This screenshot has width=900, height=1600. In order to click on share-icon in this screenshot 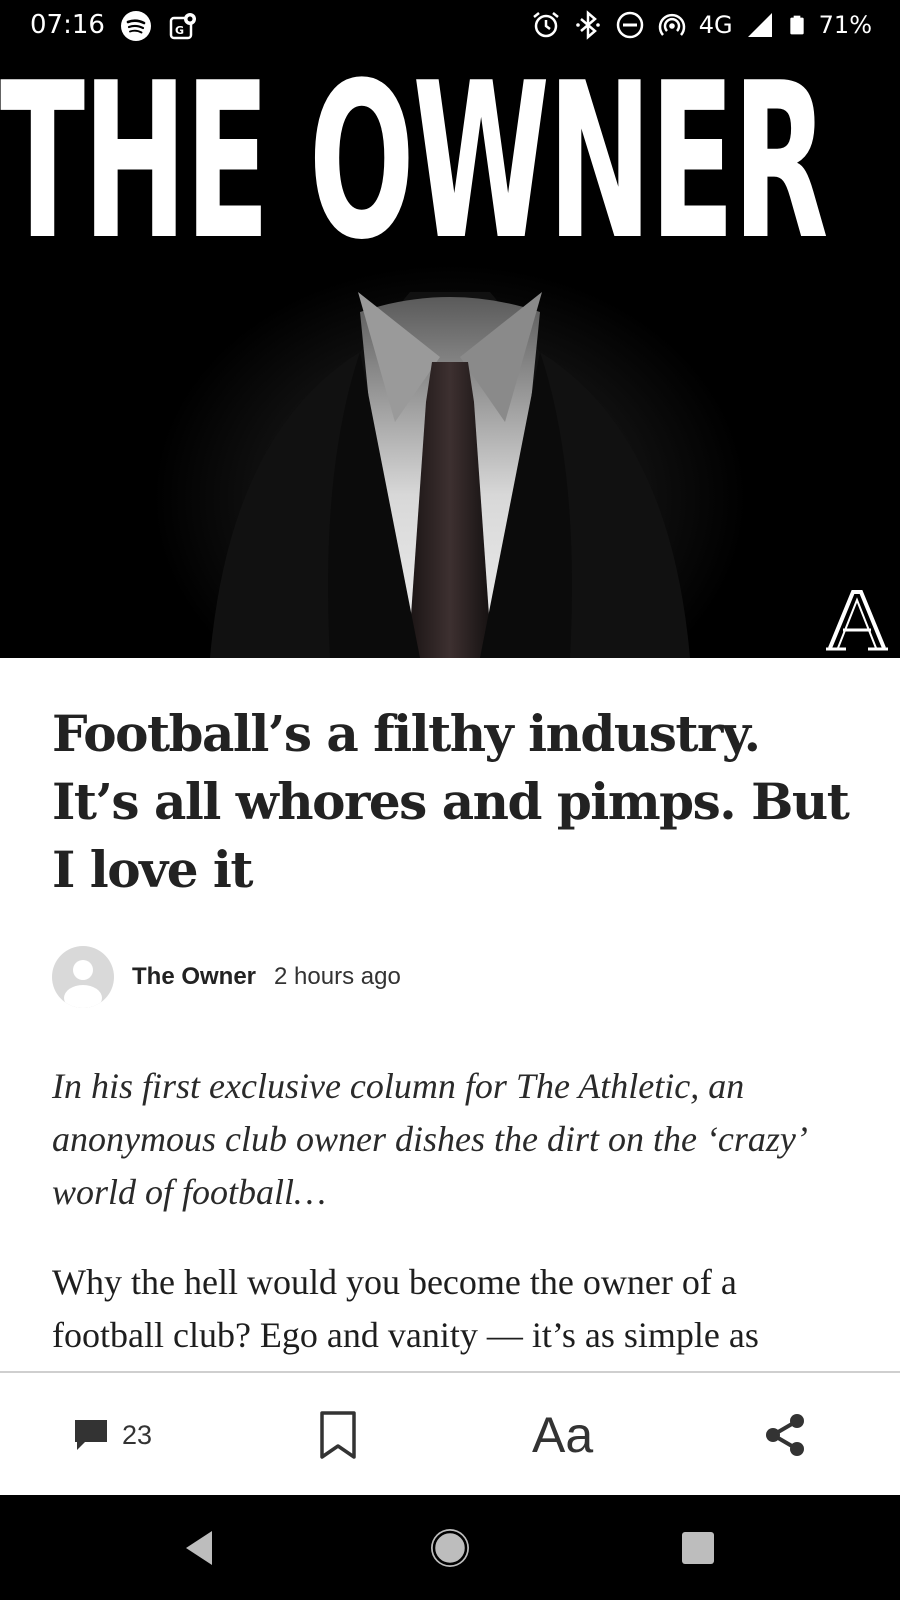, I will do `click(785, 1435)`.